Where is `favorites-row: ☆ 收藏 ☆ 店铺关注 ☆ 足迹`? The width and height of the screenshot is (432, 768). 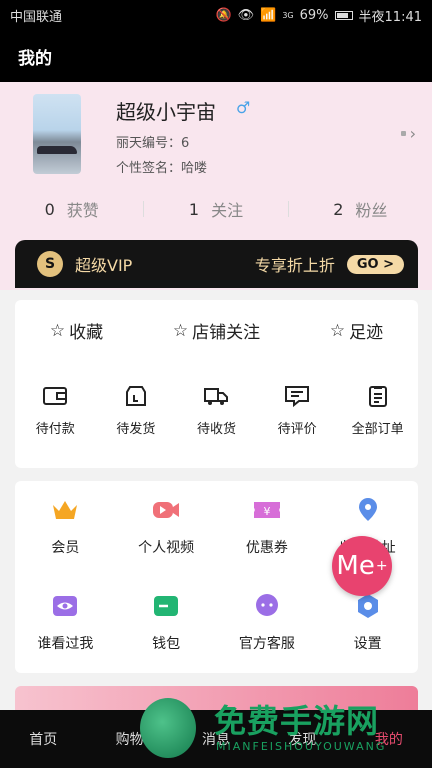
favorites-row: ☆ 收藏 ☆ 店铺关注 ☆ 足迹 is located at coordinates (216, 331).